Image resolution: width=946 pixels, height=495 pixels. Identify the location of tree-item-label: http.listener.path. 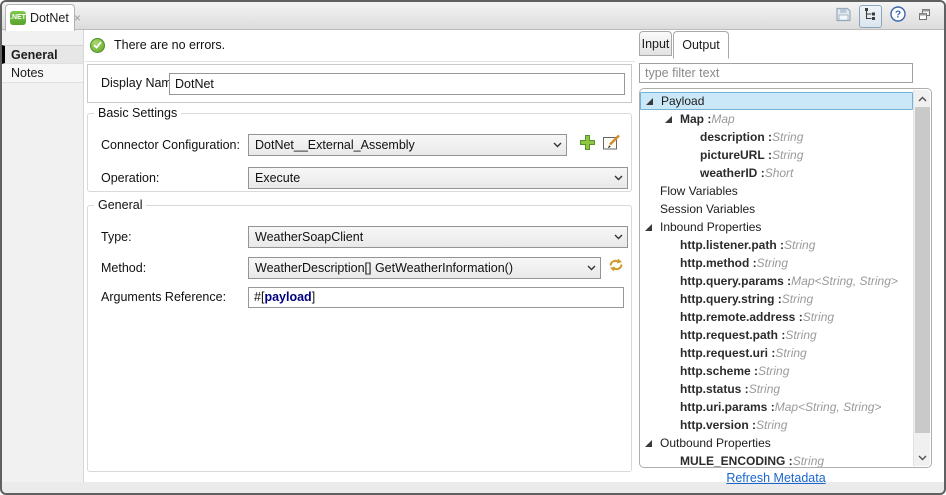
(728, 245).